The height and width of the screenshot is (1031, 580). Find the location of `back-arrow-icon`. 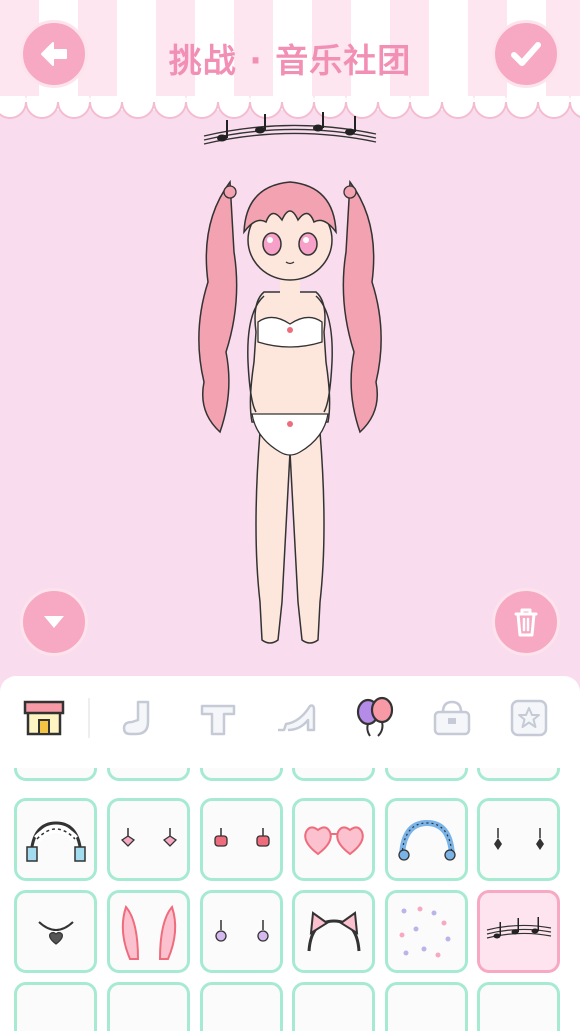

back-arrow-icon is located at coordinates (54, 54).